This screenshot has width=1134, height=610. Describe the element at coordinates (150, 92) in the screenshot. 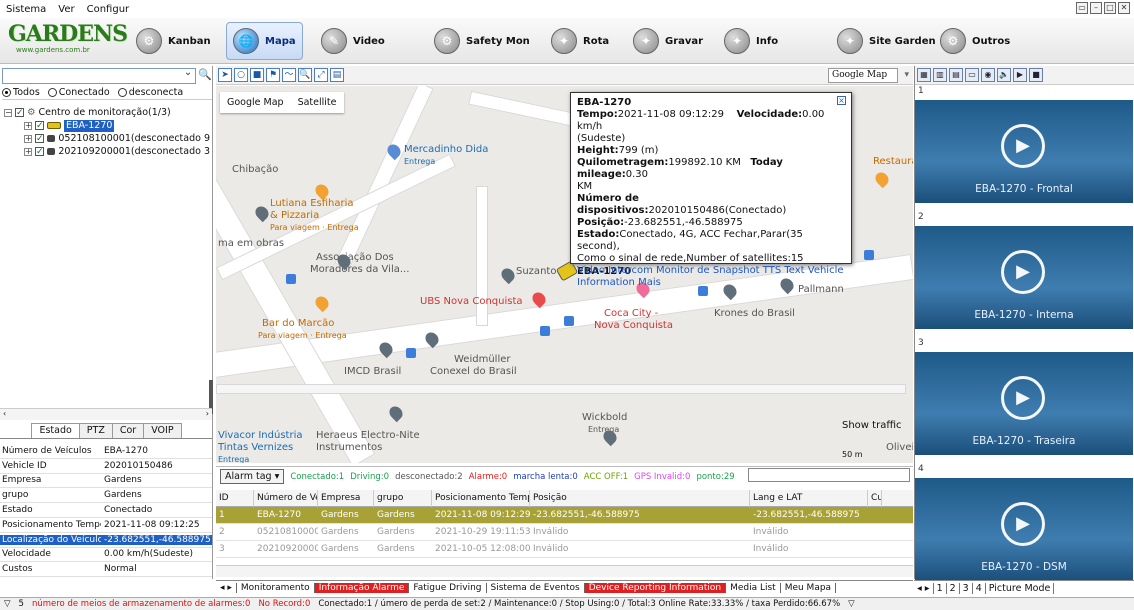

I see `radio-3: desconecta` at that location.